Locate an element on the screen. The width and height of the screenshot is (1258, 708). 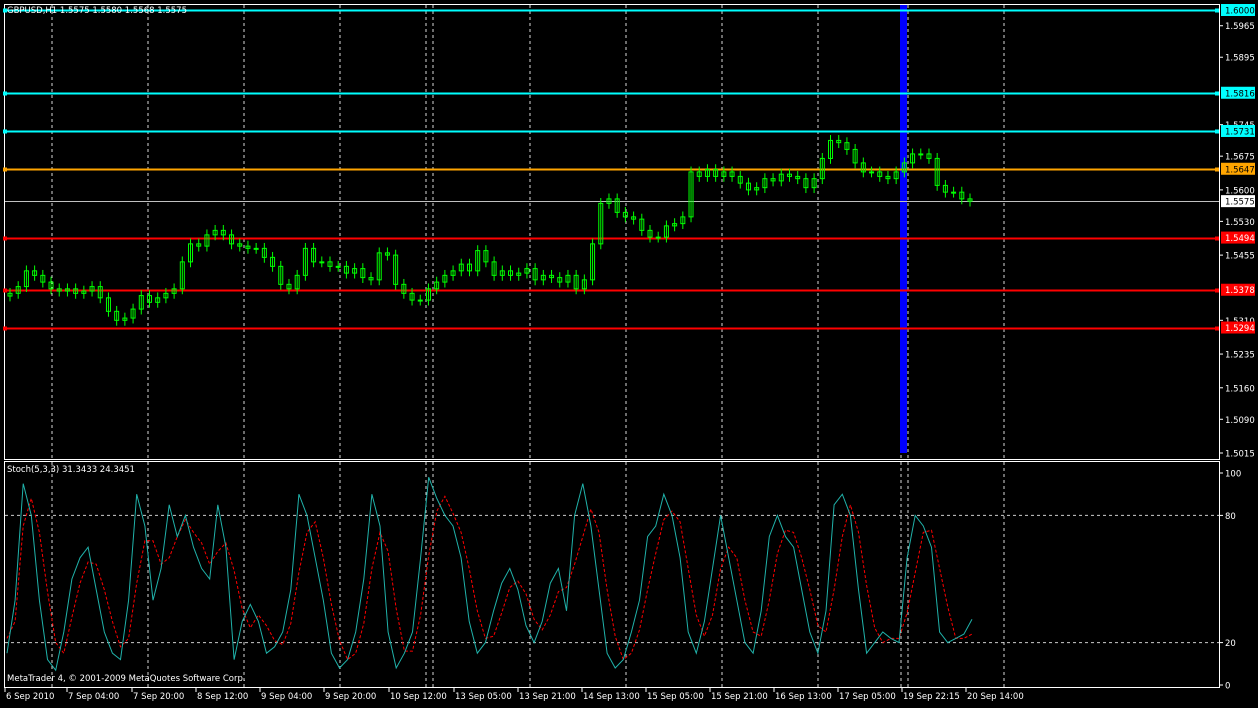
time-tick-label: 20 Sep 14:00 is located at coordinates (995, 697).